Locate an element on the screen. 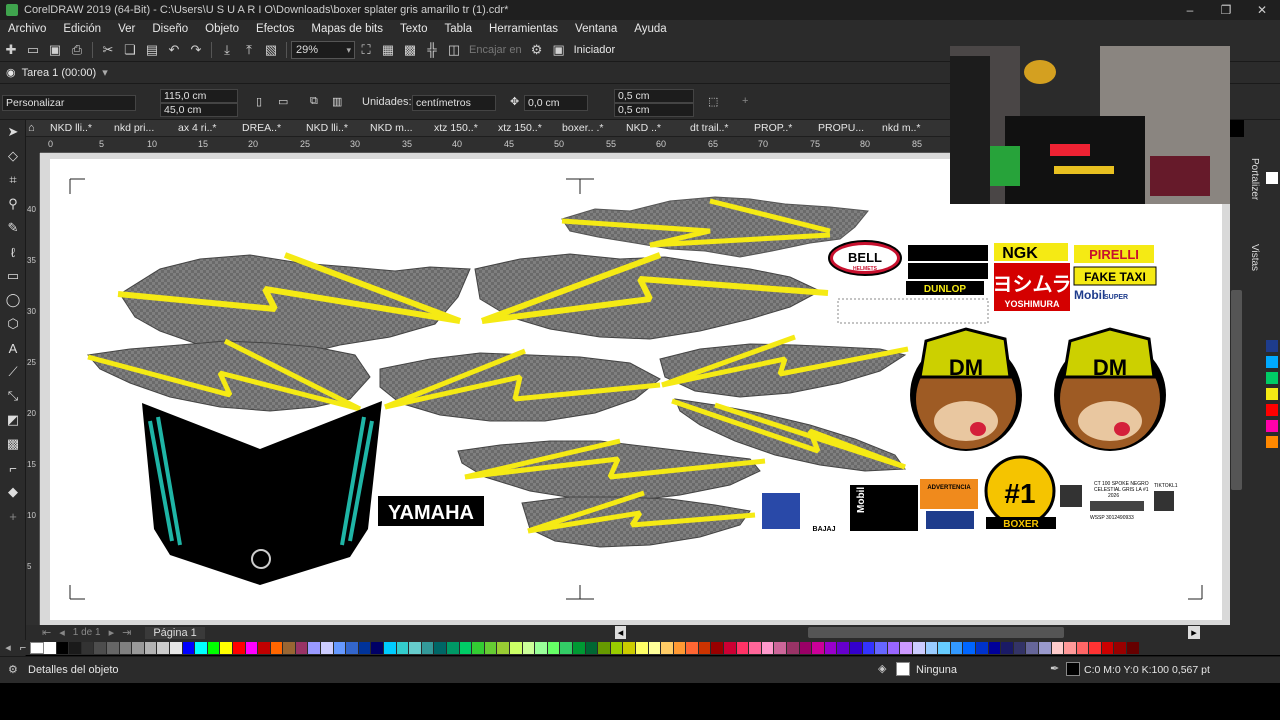 Image resolution: width=1280 pixels, height=720 pixels. close-icon: ✕ is located at coordinates (1262, 10).